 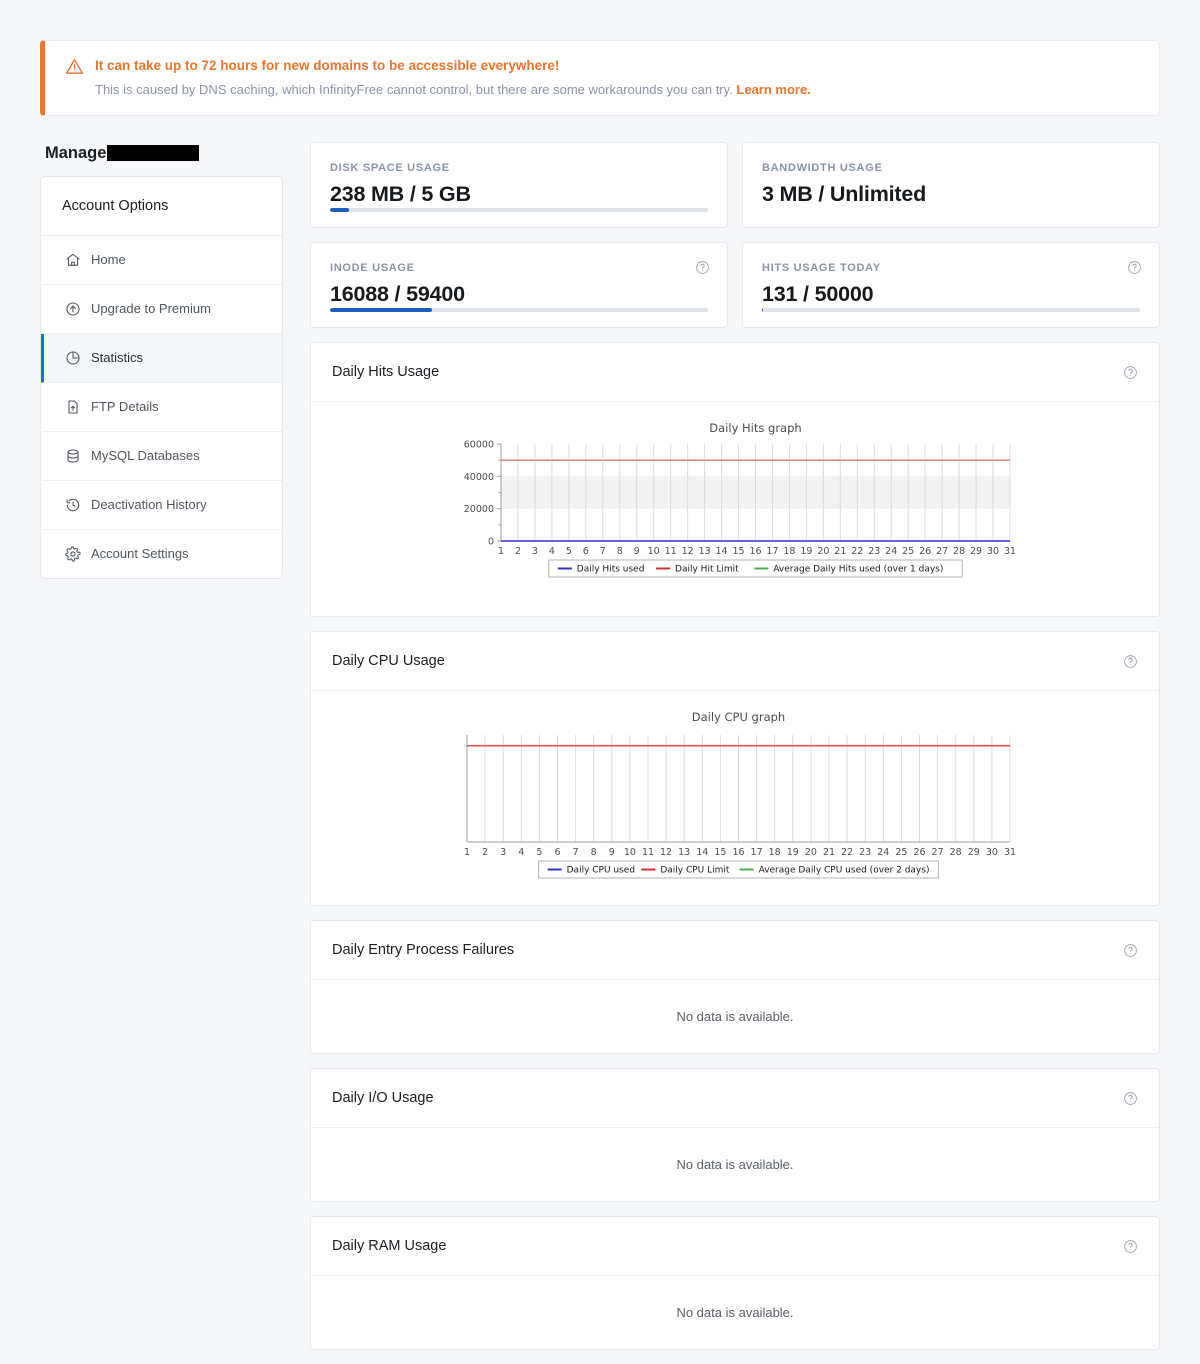 I want to click on panel-title: Daily CPU Usage, so click(x=388, y=661).